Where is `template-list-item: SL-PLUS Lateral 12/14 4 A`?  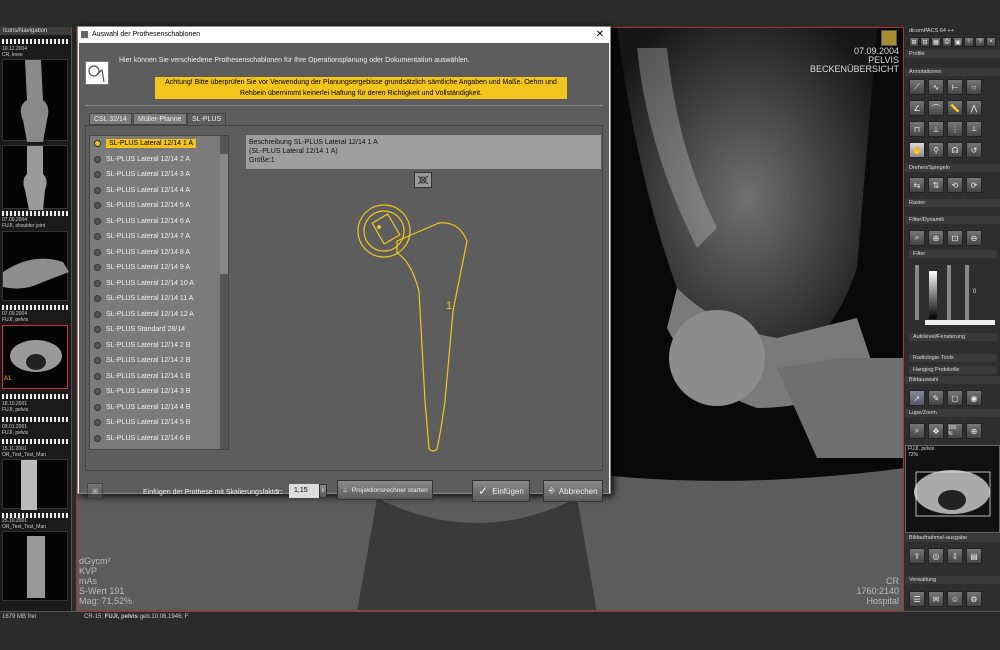
template-list-item: SL-PLUS Lateral 12/14 4 A is located at coordinates (159, 191).